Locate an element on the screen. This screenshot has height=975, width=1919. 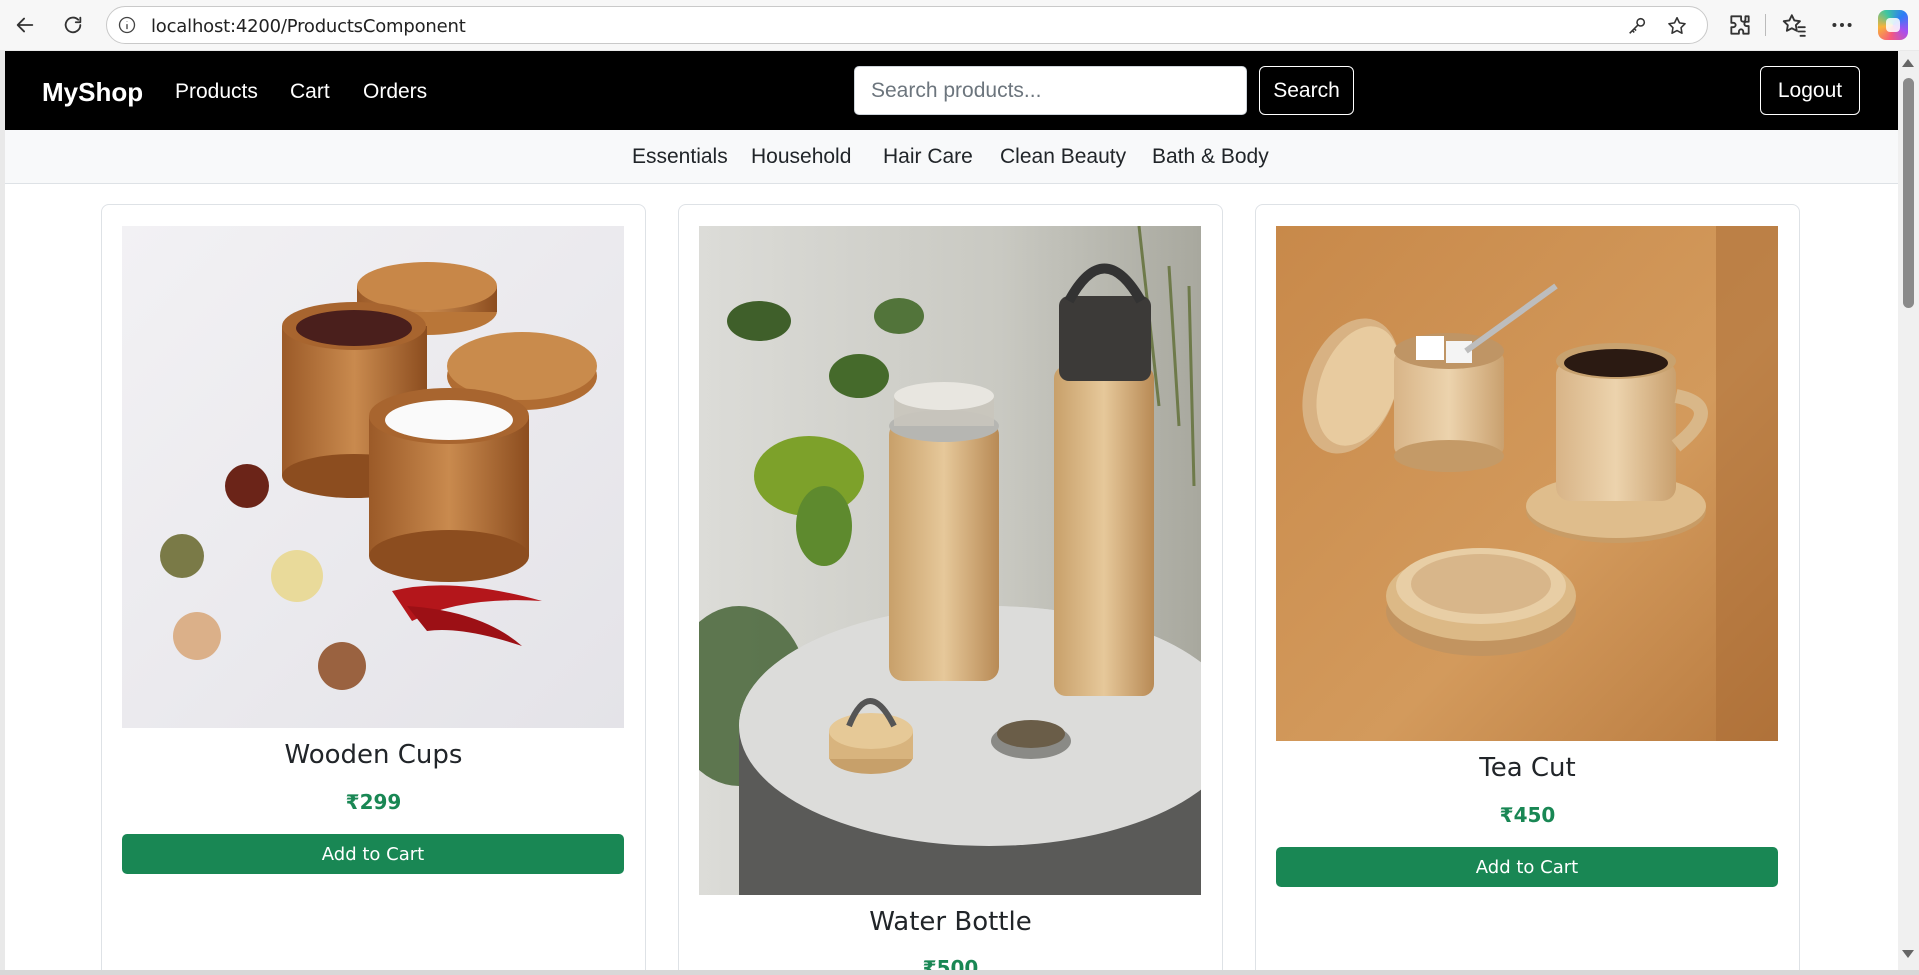
product-name: Water Bottle is located at coordinates (950, 922).